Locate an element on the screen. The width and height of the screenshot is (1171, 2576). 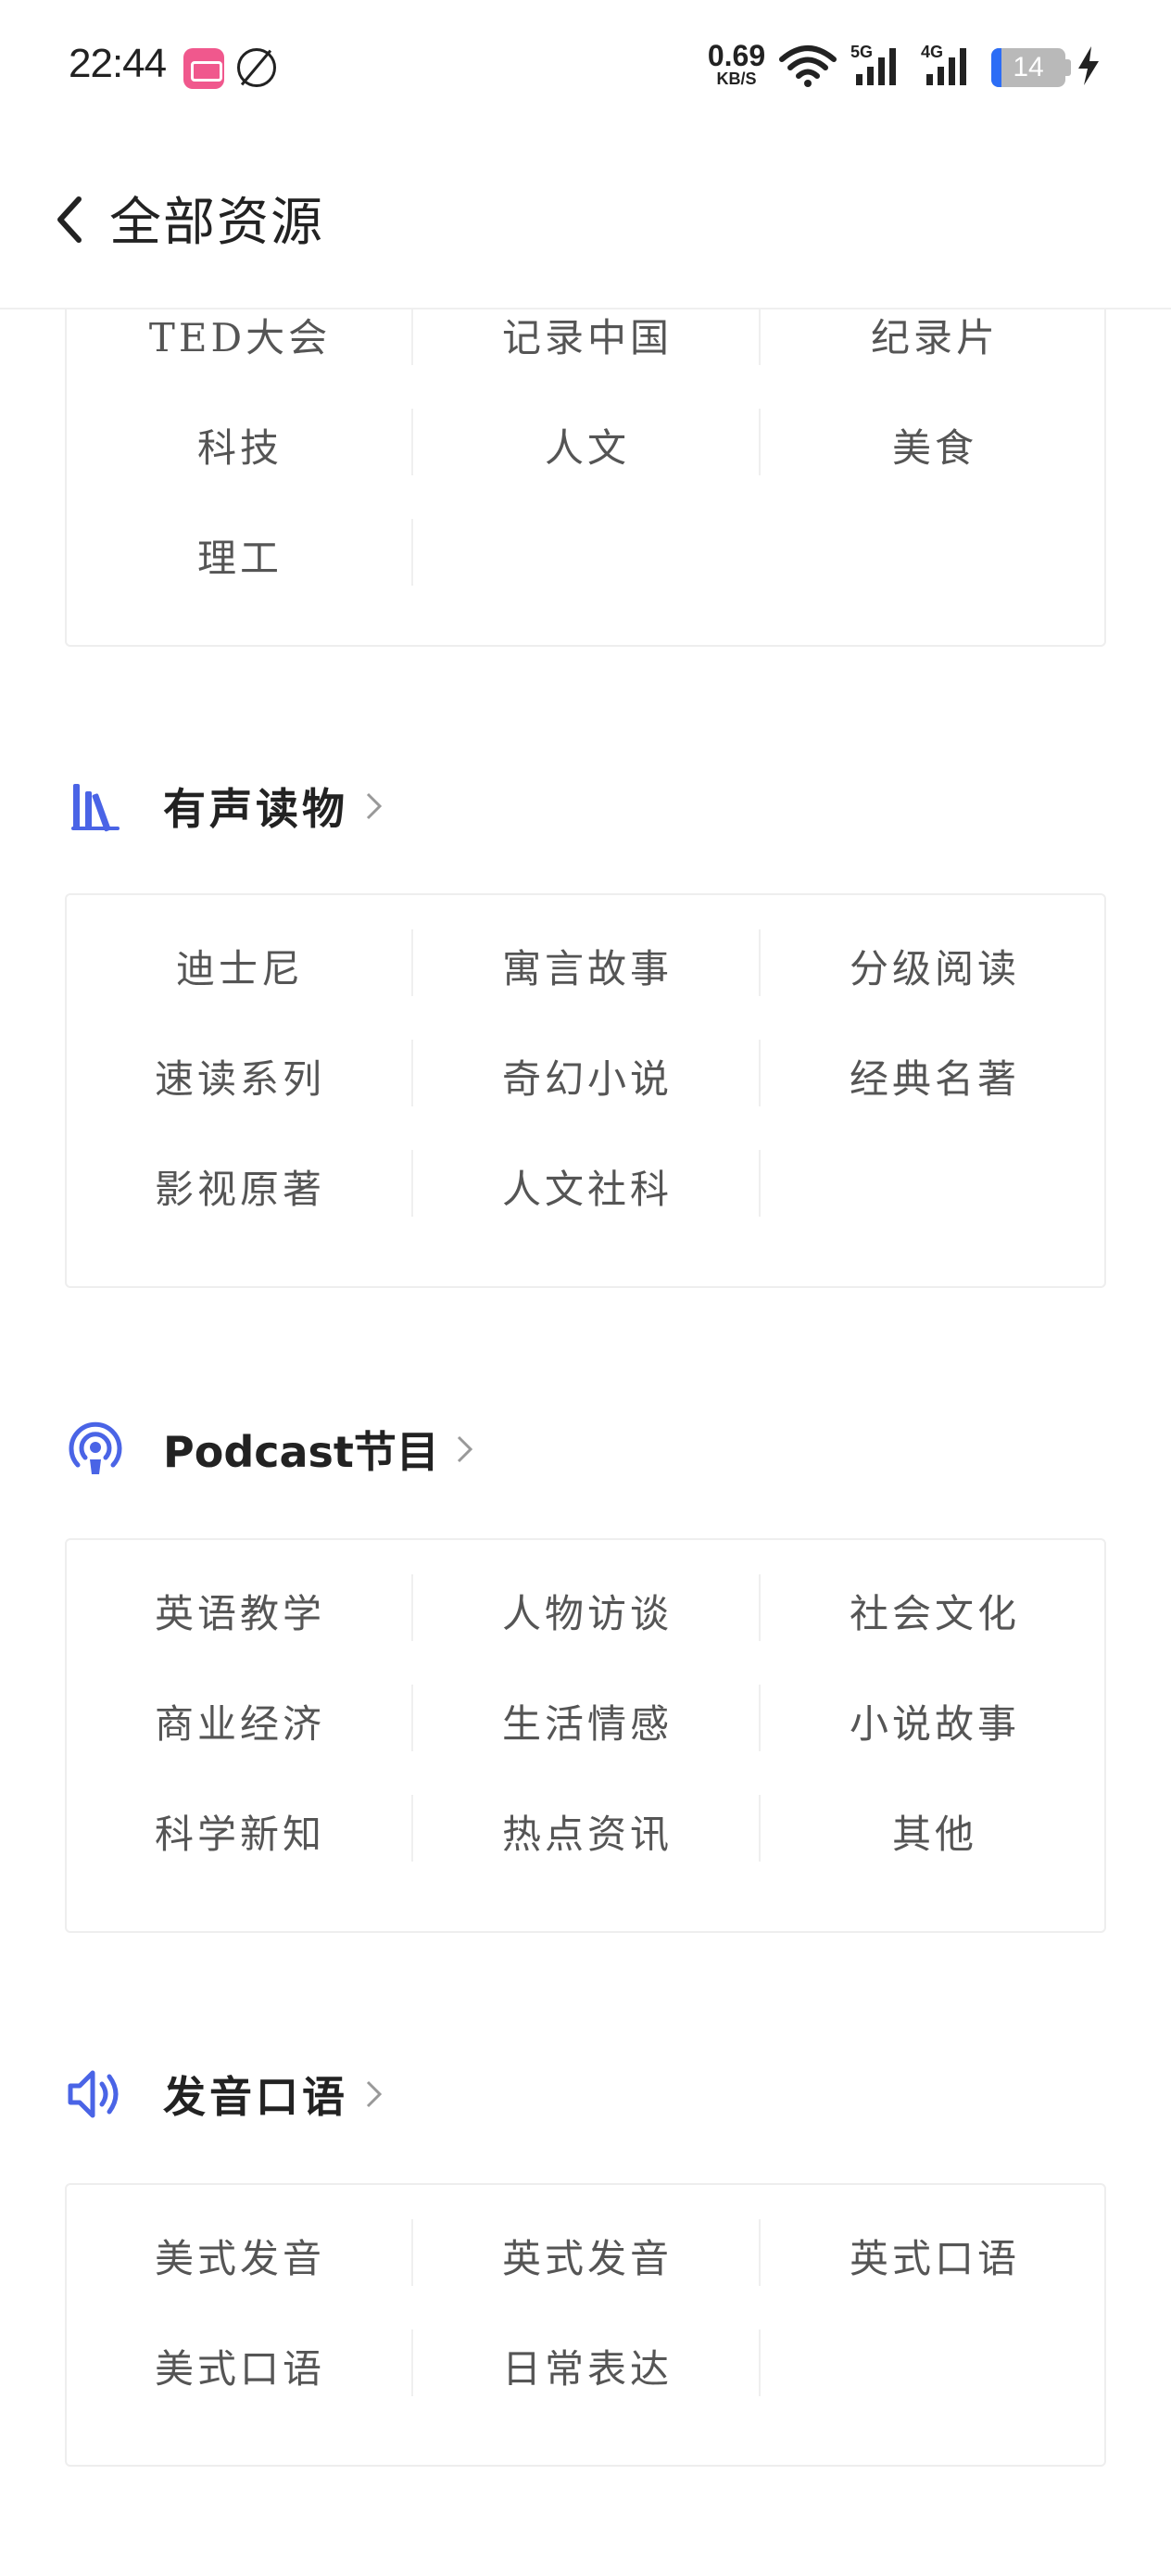
section-title: 有声读物 is located at coordinates (256, 809).